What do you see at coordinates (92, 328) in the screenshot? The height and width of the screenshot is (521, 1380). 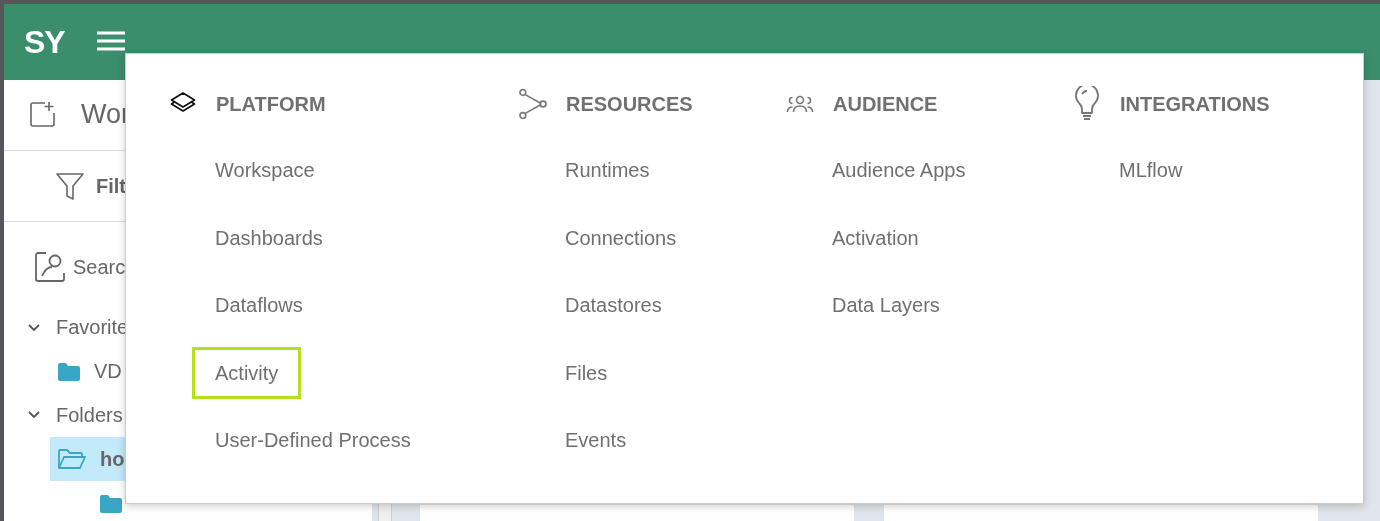 I see `section-label: Favorite` at bounding box center [92, 328].